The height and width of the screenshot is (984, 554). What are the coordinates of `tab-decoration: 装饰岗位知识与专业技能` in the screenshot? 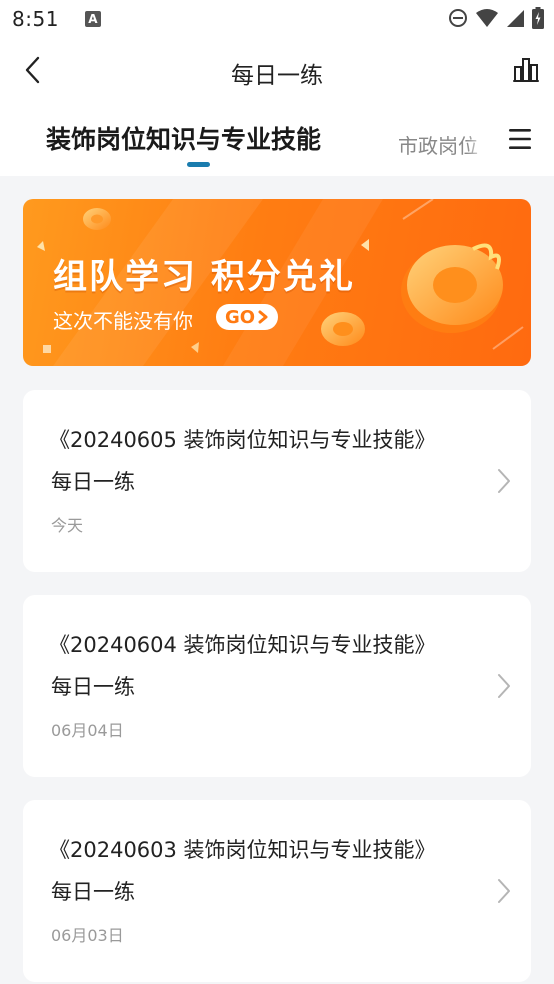 It's located at (183, 138).